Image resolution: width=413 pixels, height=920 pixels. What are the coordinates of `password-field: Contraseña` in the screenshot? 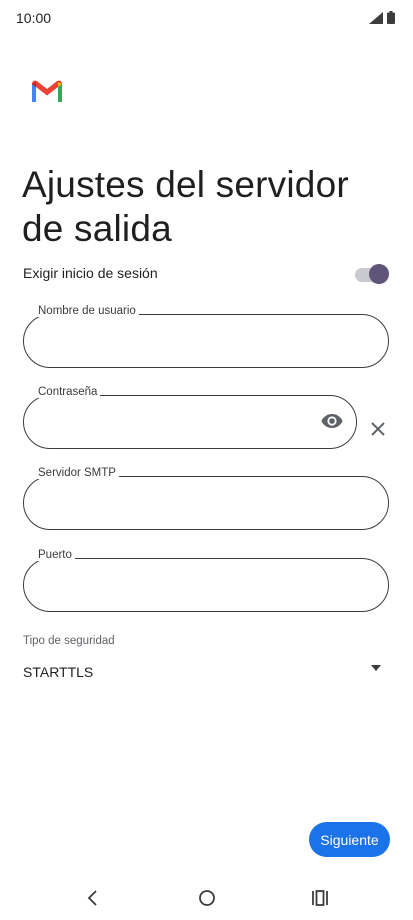 It's located at (190, 417).